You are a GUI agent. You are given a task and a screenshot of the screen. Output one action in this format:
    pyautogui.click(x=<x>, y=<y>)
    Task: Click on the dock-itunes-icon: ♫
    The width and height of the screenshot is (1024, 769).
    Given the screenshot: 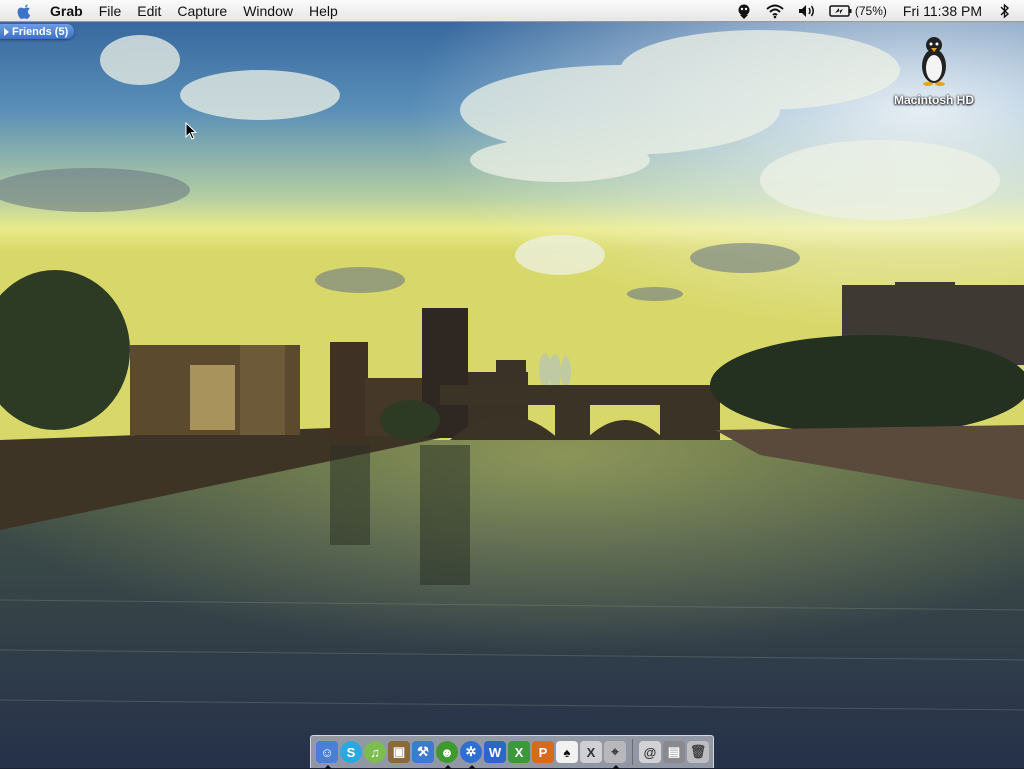 What is the action you would take?
    pyautogui.click(x=375, y=752)
    